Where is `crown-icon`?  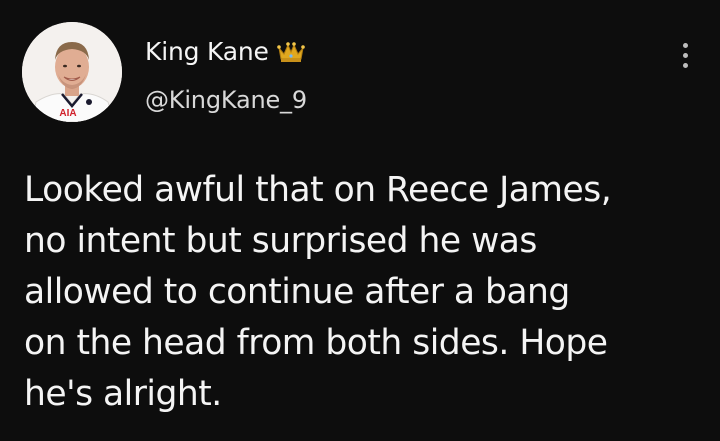
crown-icon is located at coordinates (290, 52).